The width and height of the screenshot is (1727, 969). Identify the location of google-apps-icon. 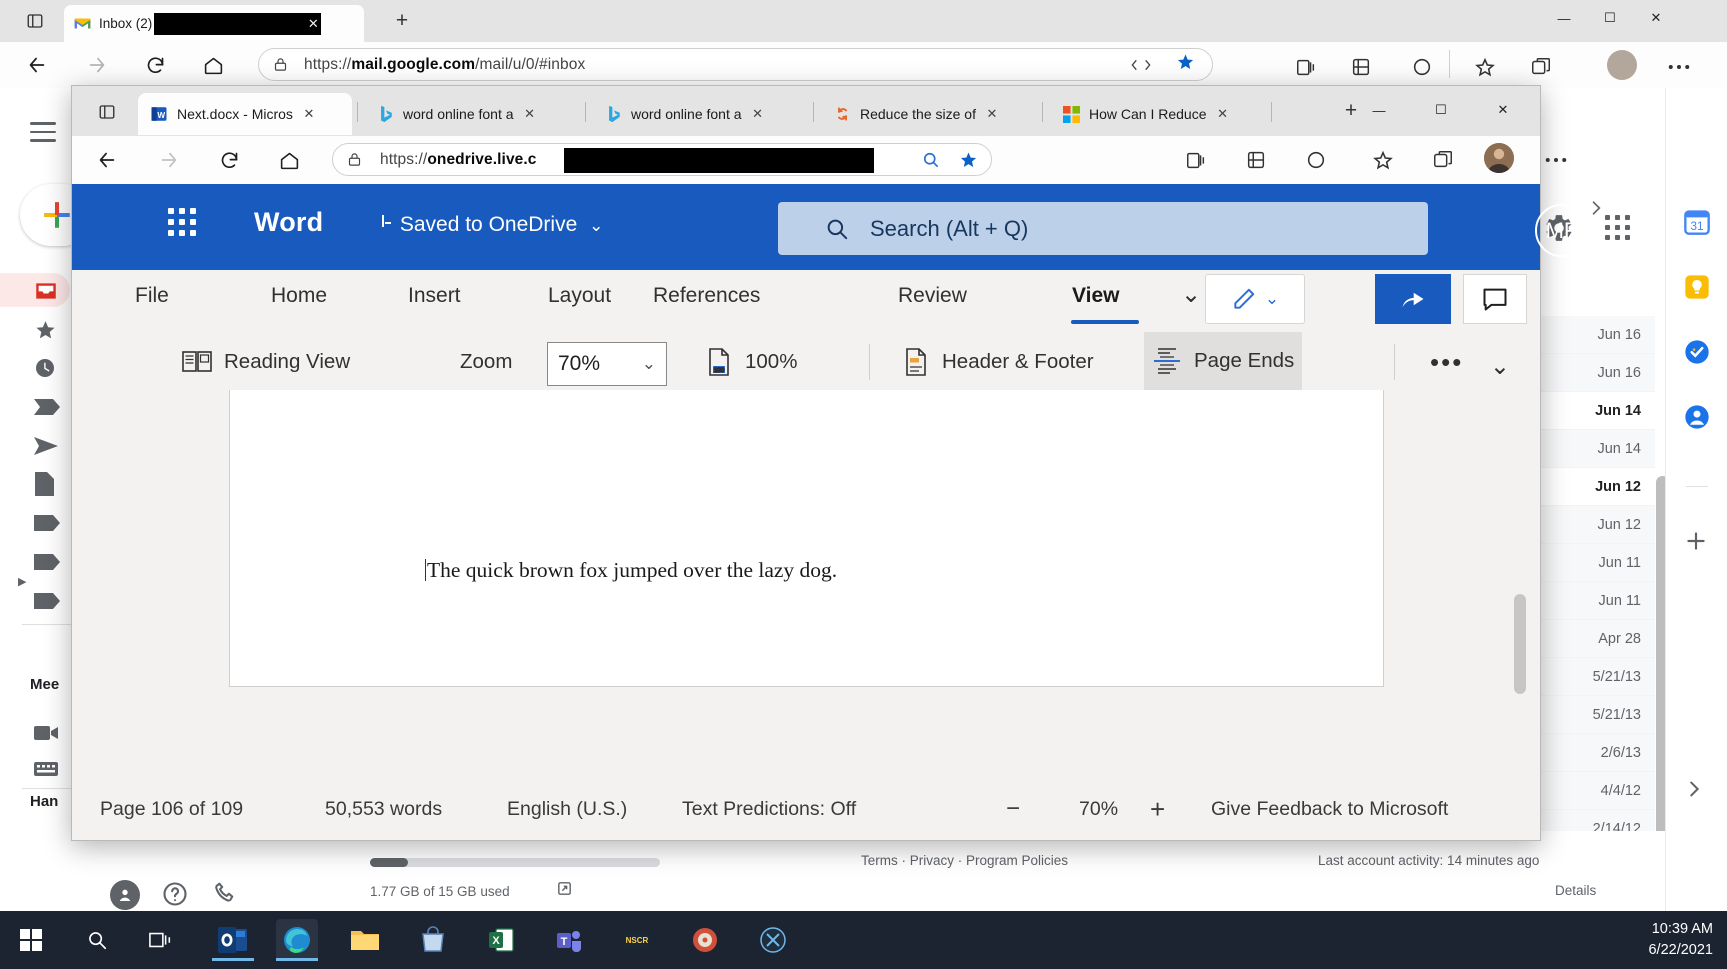
(1619, 229).